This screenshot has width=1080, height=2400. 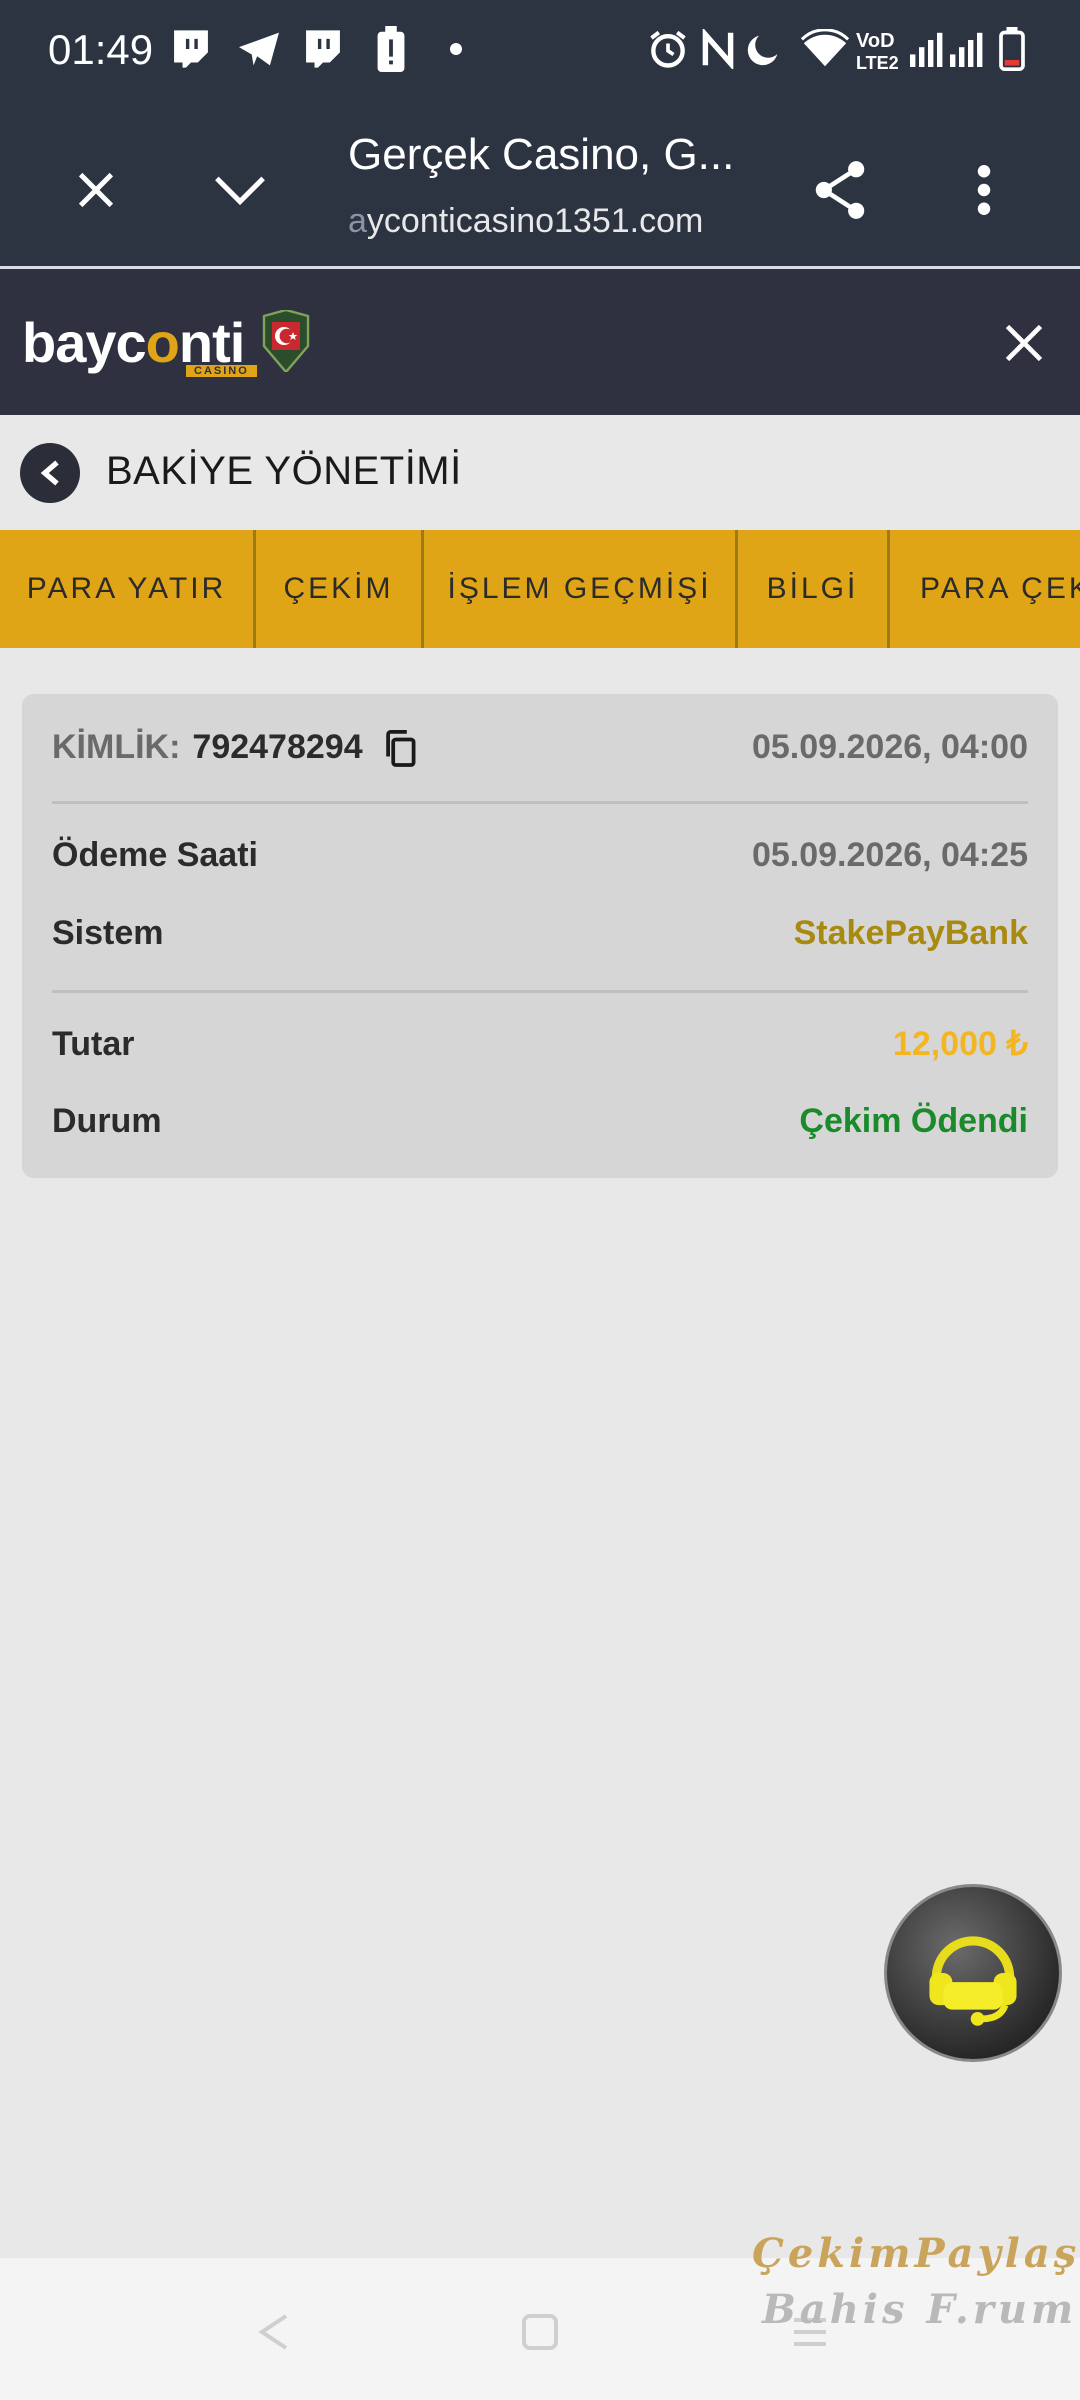 I want to click on amount-row: Tutar 12,000 ₺, so click(x=540, y=1044).